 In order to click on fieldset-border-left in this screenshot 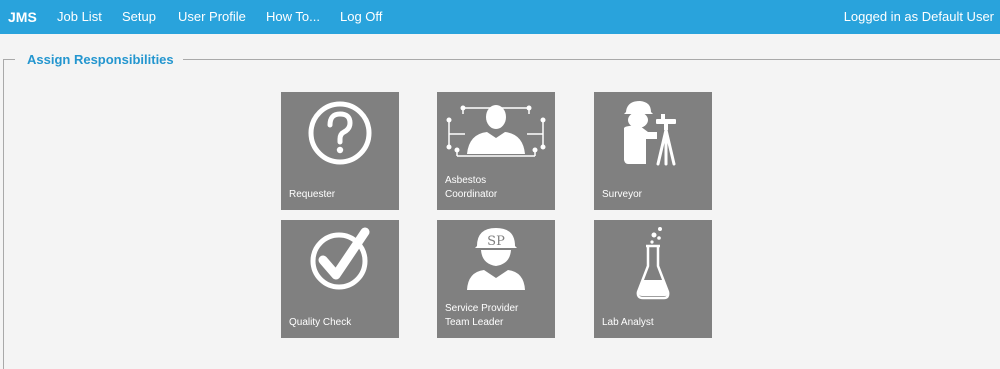, I will do `click(3, 214)`.